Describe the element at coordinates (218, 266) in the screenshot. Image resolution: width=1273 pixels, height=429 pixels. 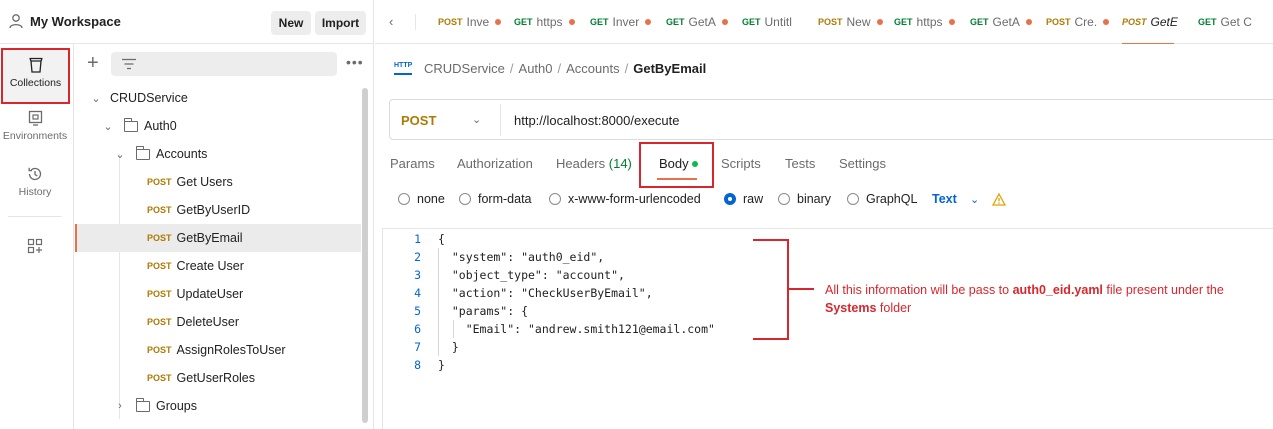
I see `tree-request: POST Create User` at that location.